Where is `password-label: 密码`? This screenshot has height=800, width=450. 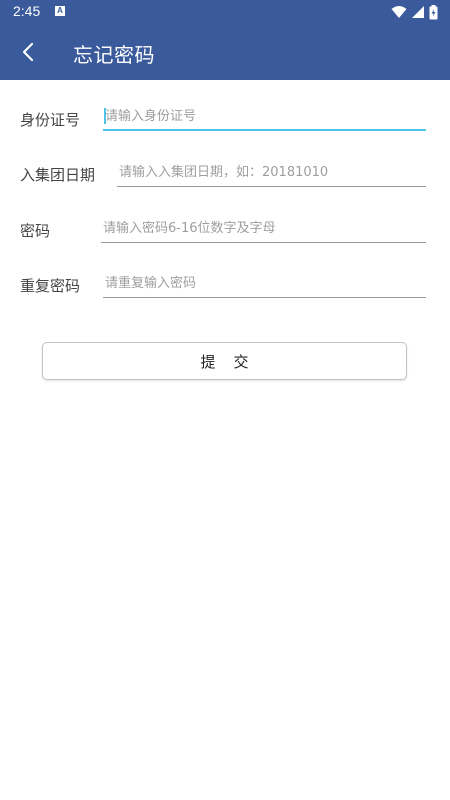 password-label: 密码 is located at coordinates (35, 231).